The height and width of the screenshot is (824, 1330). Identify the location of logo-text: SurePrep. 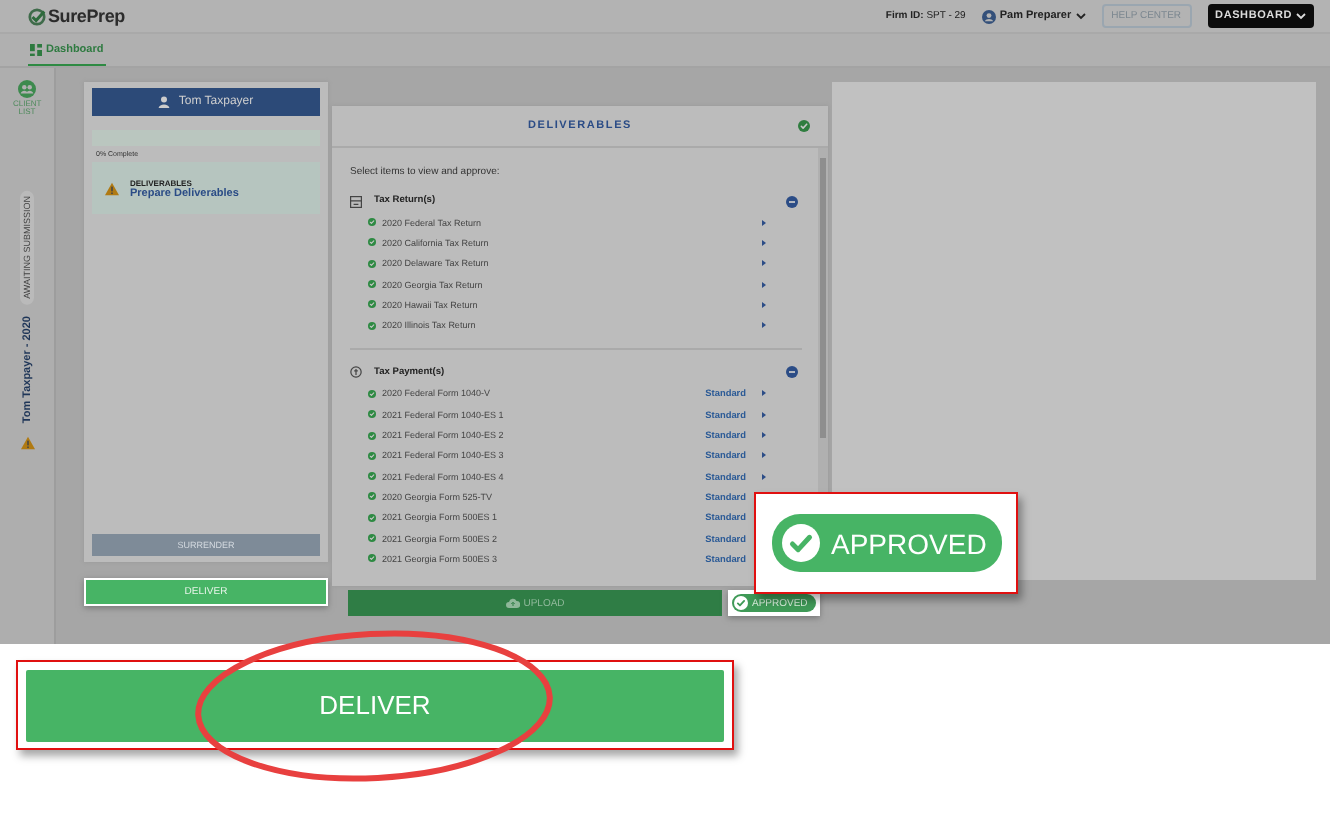
(86, 16).